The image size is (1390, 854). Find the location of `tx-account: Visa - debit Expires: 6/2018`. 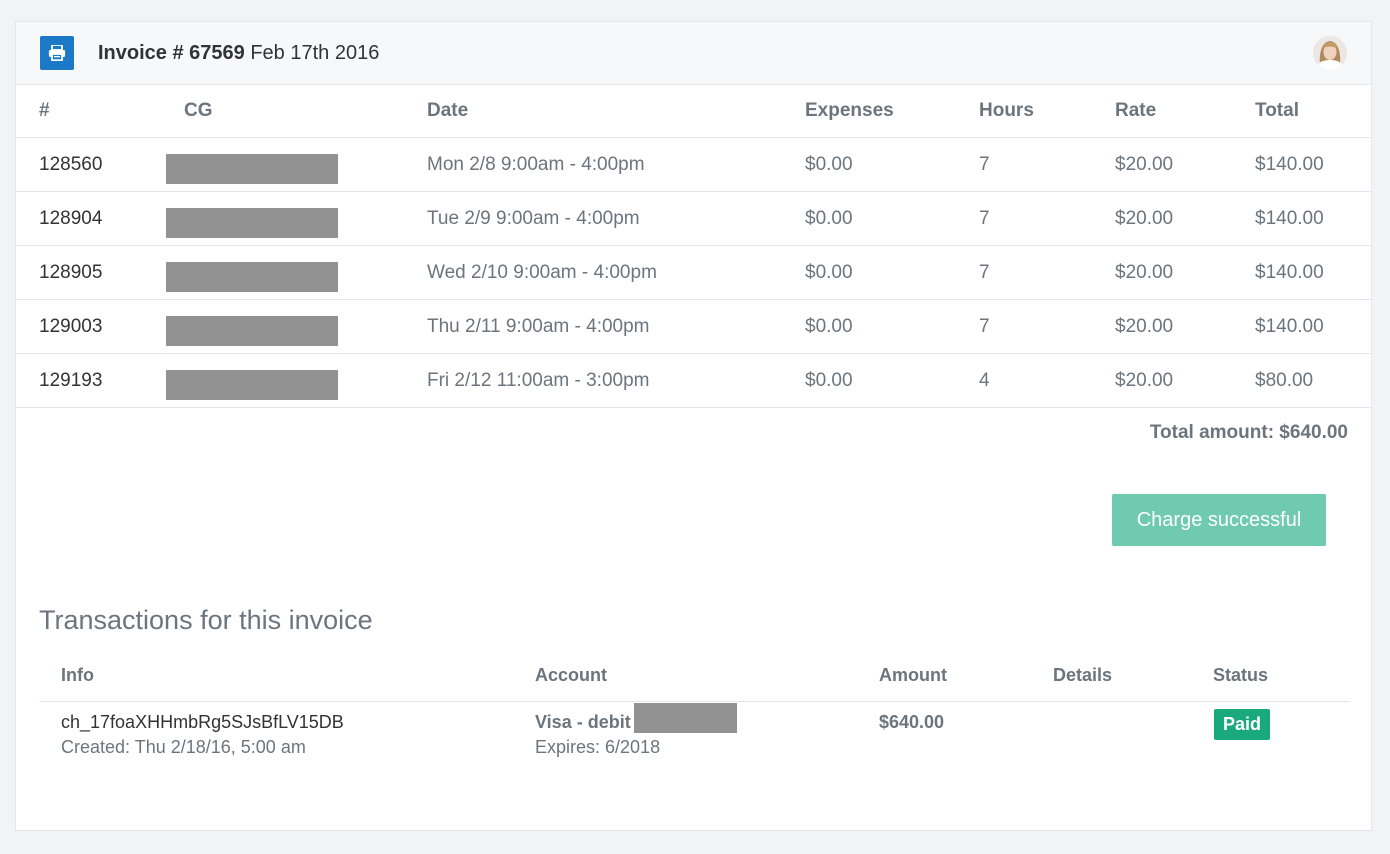

tx-account: Visa - debit Expires: 6/2018 is located at coordinates (707, 730).